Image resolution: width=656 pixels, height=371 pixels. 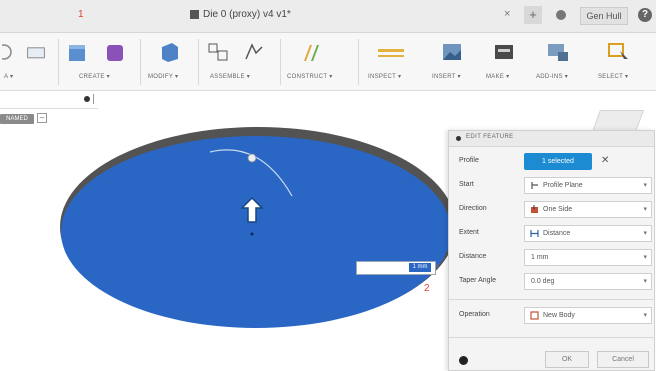 I want to click on extent-row: Extent Distance ▾, so click(x=551, y=234).